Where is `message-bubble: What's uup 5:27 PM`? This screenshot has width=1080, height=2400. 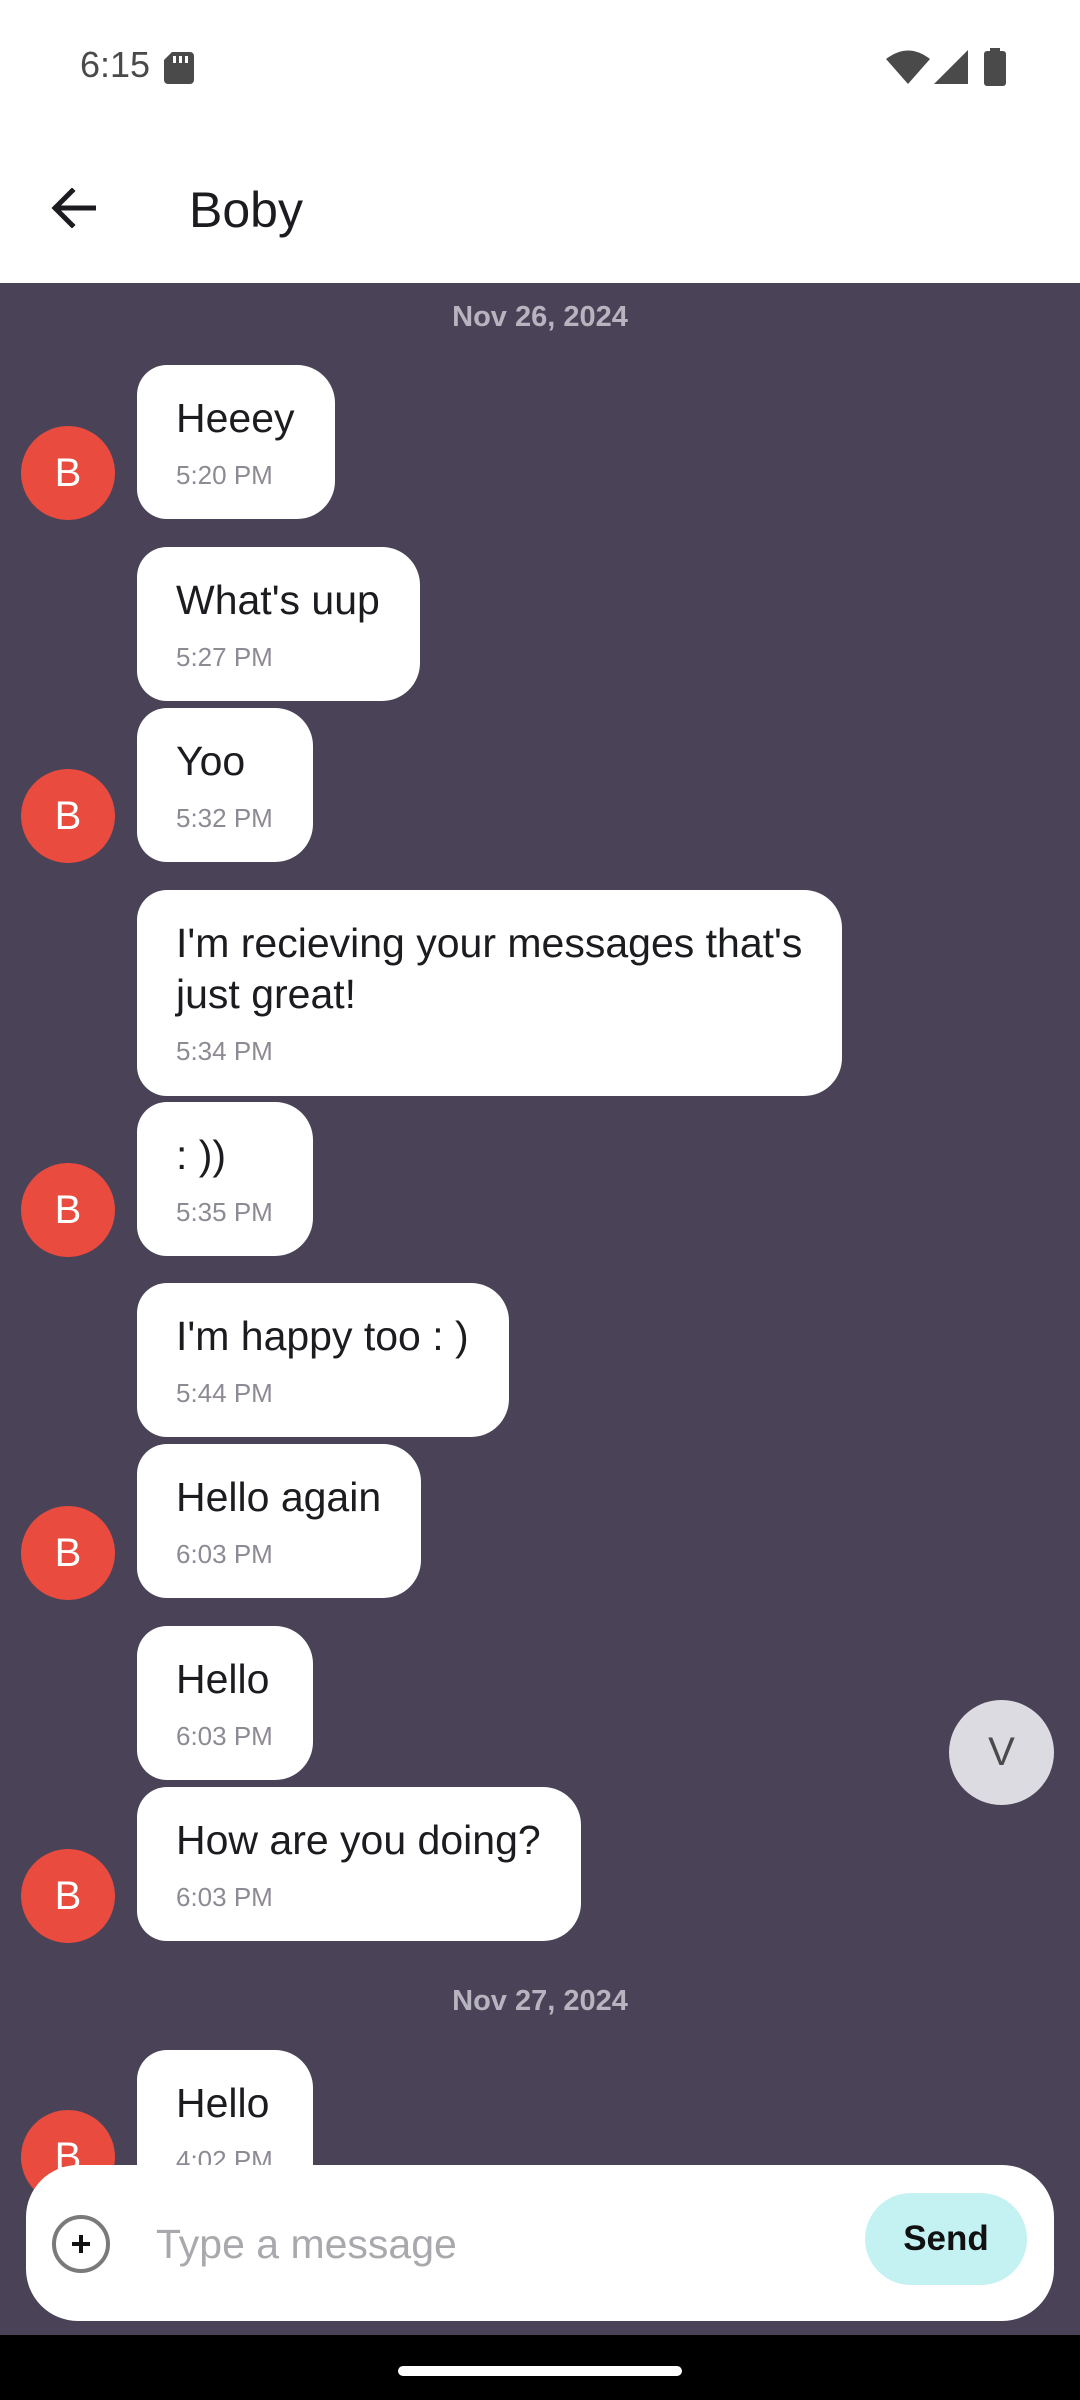 message-bubble: What's uup 5:27 PM is located at coordinates (278, 624).